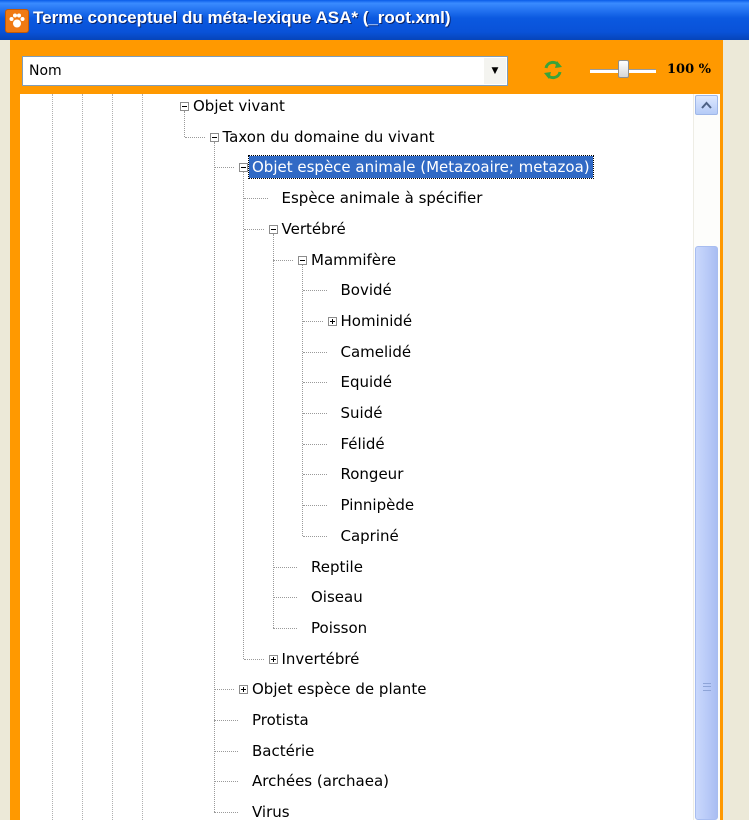 The height and width of the screenshot is (820, 749). What do you see at coordinates (356, 810) in the screenshot?
I see `tree-node: Virus` at bounding box center [356, 810].